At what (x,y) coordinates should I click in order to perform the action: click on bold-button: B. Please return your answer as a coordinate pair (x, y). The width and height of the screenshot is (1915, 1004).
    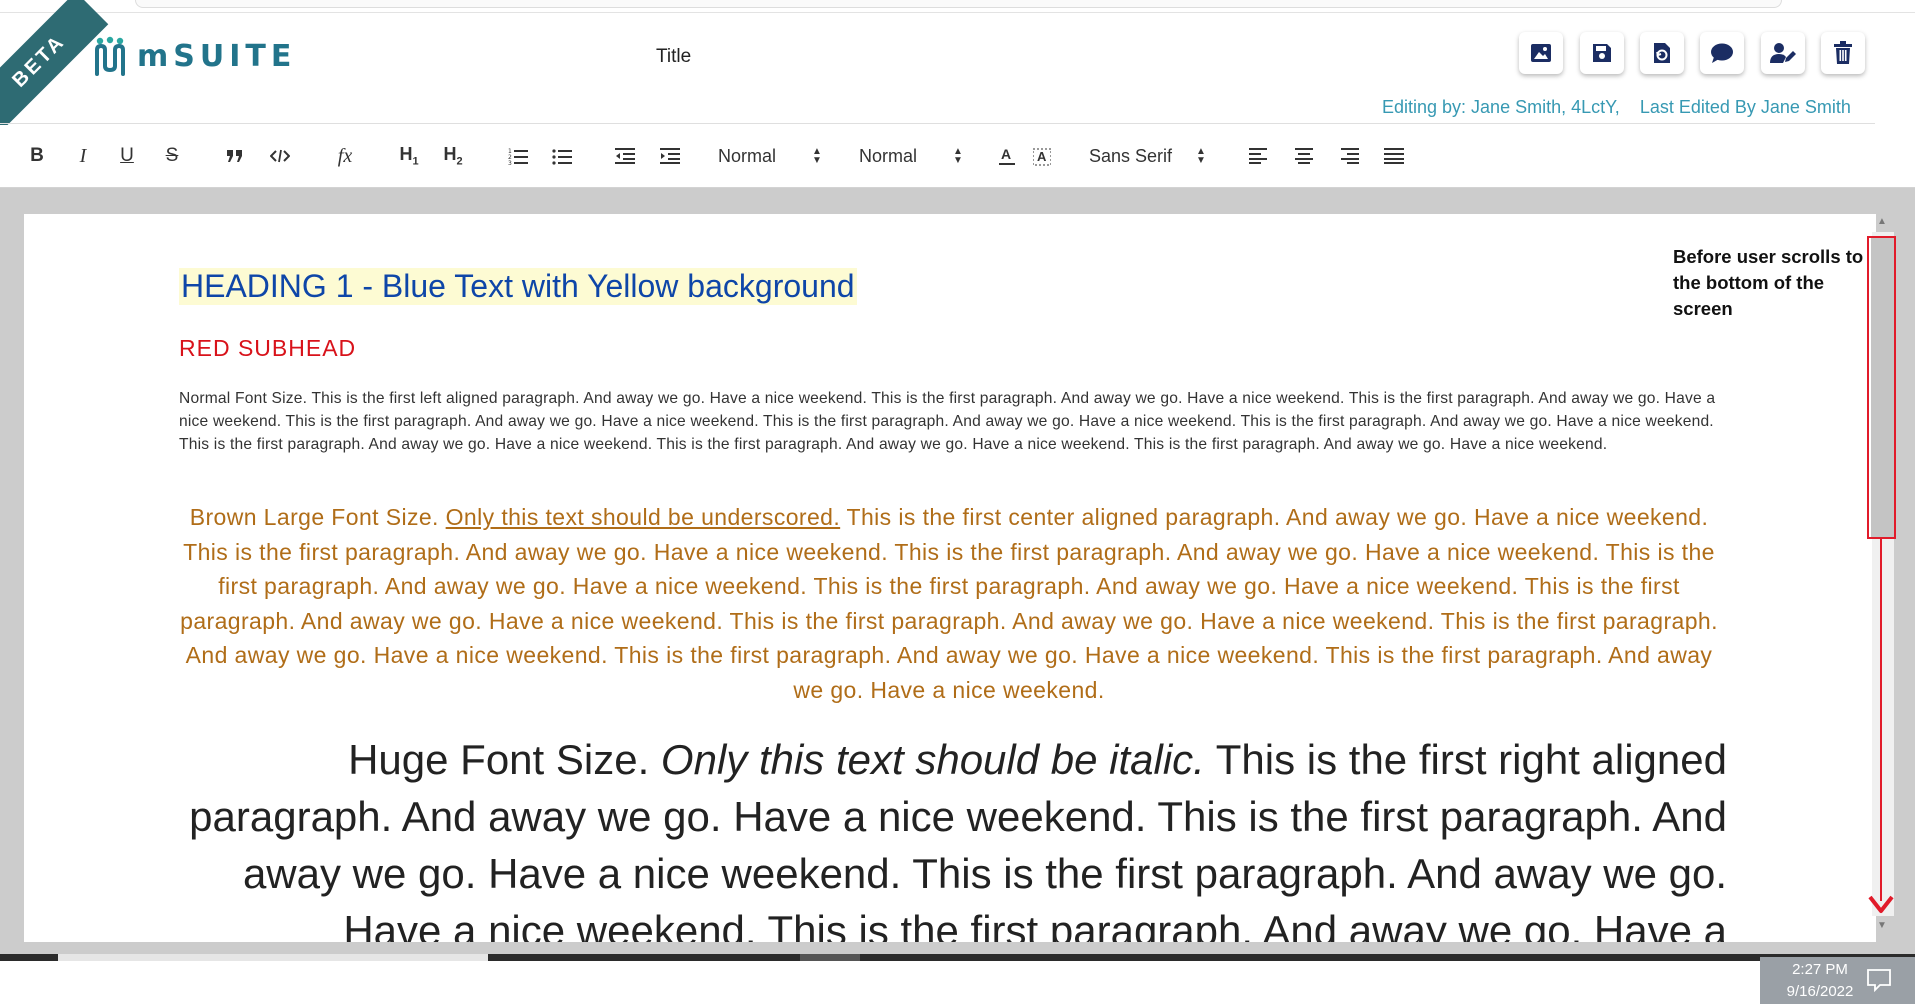
    Looking at the image, I should click on (37, 156).